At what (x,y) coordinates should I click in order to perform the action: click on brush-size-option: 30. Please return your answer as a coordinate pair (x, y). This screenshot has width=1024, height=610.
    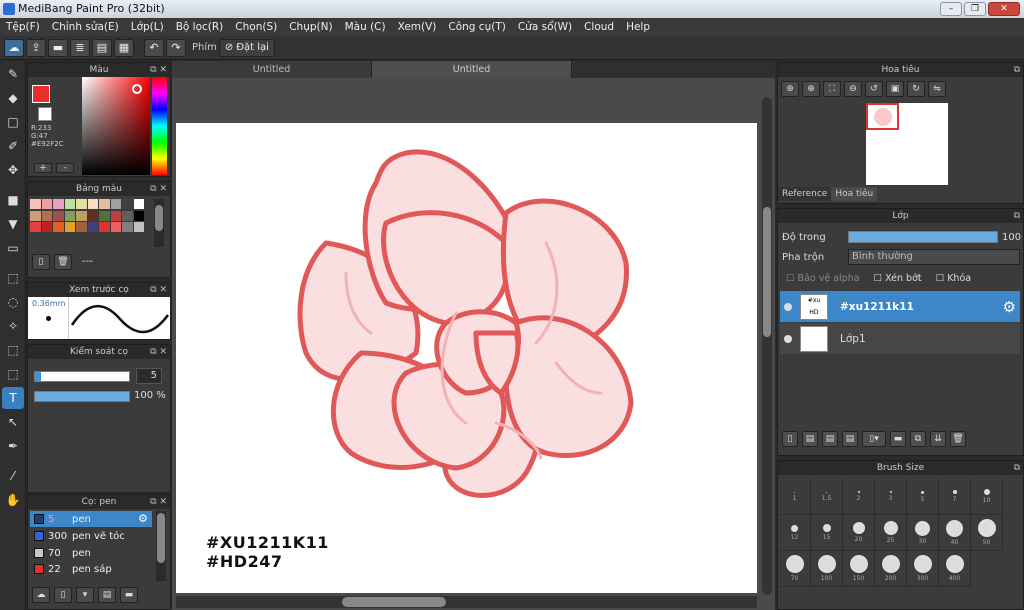
    Looking at the image, I should click on (923, 533).